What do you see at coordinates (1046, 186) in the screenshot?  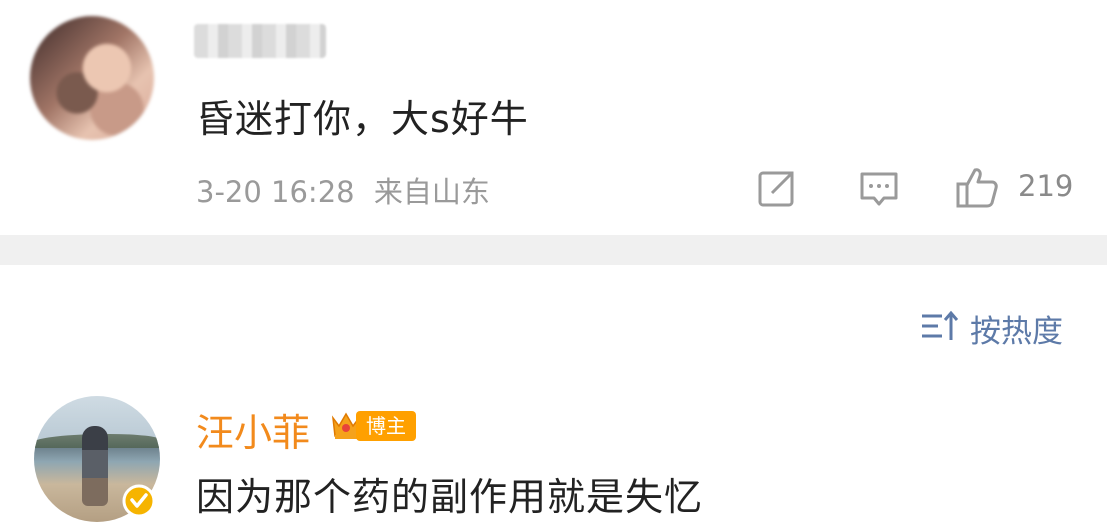 I see `like-count: 219` at bounding box center [1046, 186].